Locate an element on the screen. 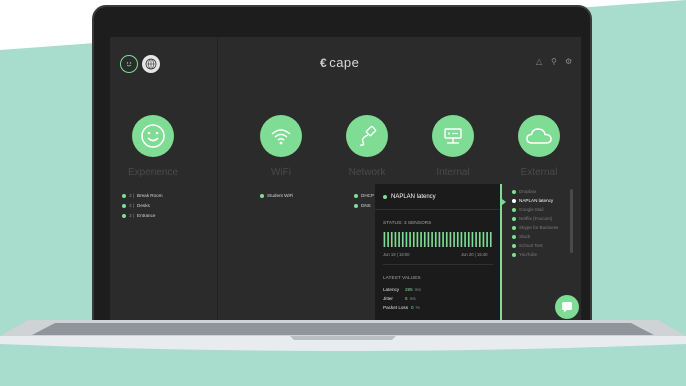 The width and height of the screenshot is (686, 386). search-icon: ⚲ is located at coordinates (554, 61).